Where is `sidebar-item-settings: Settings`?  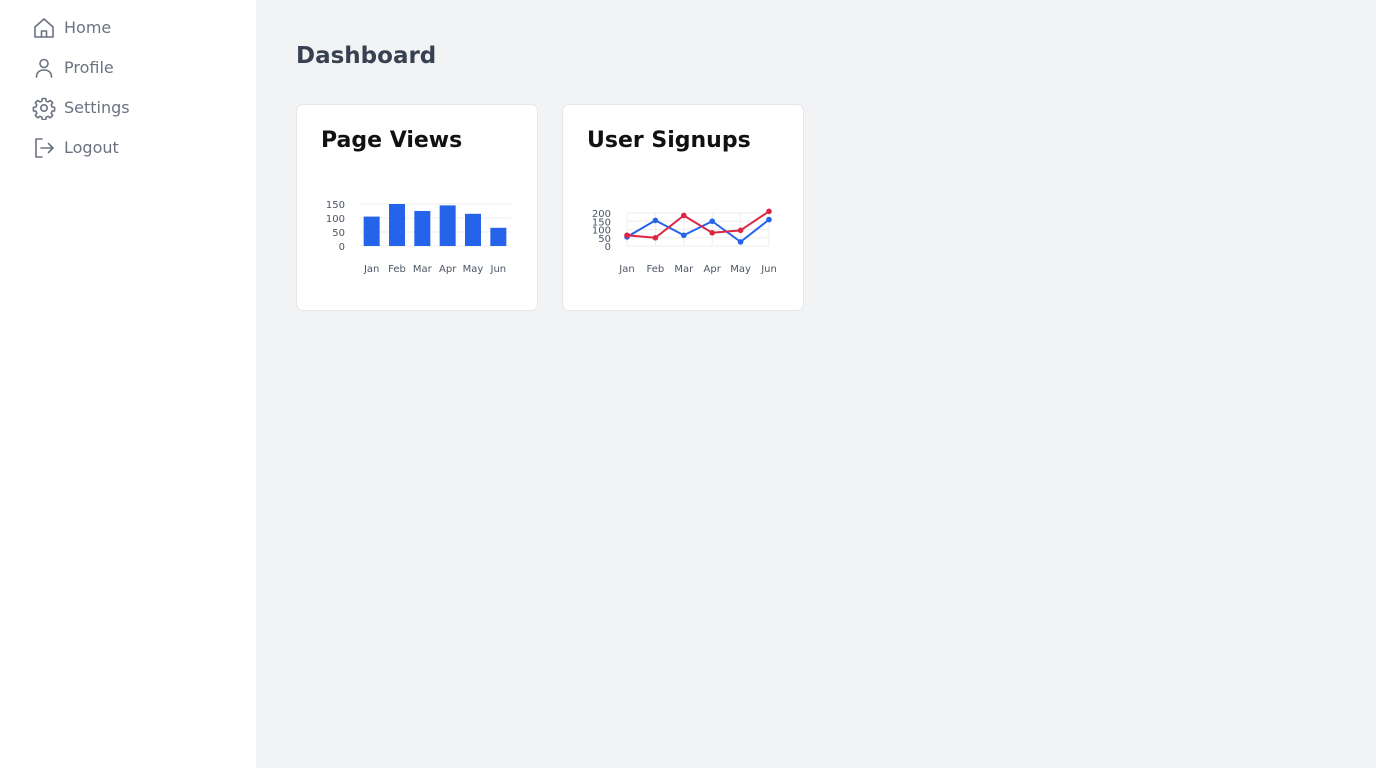
sidebar-item-settings: Settings is located at coordinates (81, 108).